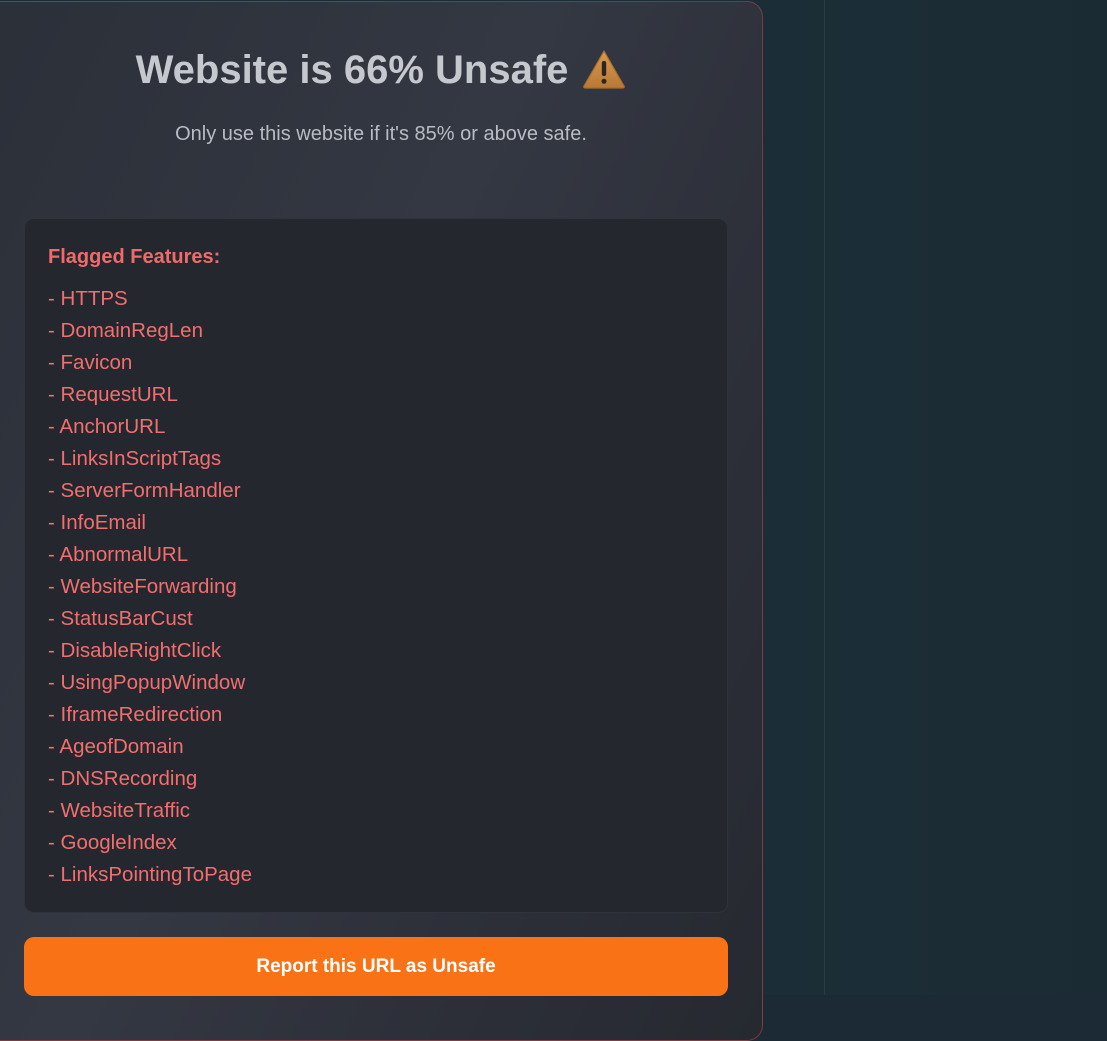 This screenshot has height=1041, width=1107. Describe the element at coordinates (116, 746) in the screenshot. I see `flagged-feature-item: - AgeofDomain` at that location.